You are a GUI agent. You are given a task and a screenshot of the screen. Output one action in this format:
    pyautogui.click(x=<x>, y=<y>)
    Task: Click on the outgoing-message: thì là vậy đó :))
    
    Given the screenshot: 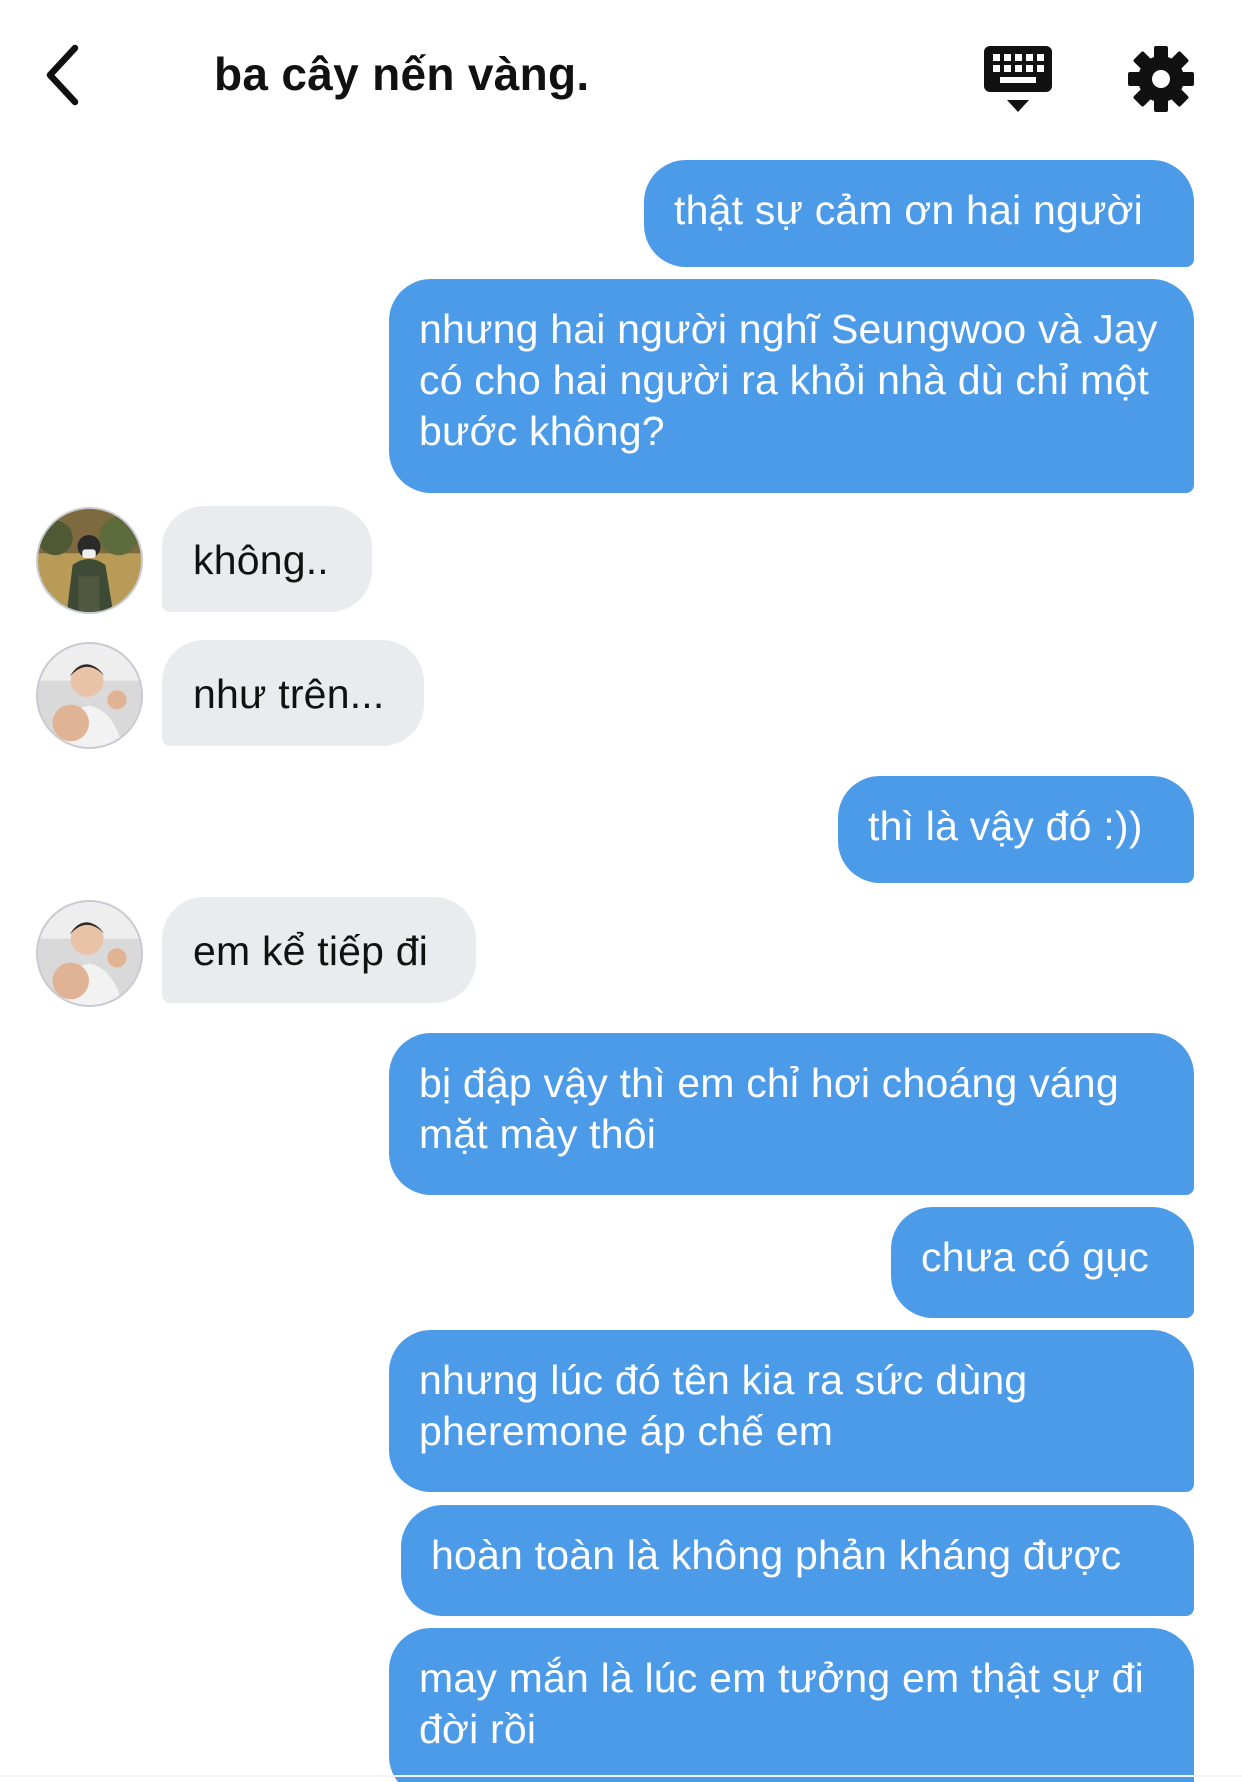 What is the action you would take?
    pyautogui.click(x=1016, y=829)
    